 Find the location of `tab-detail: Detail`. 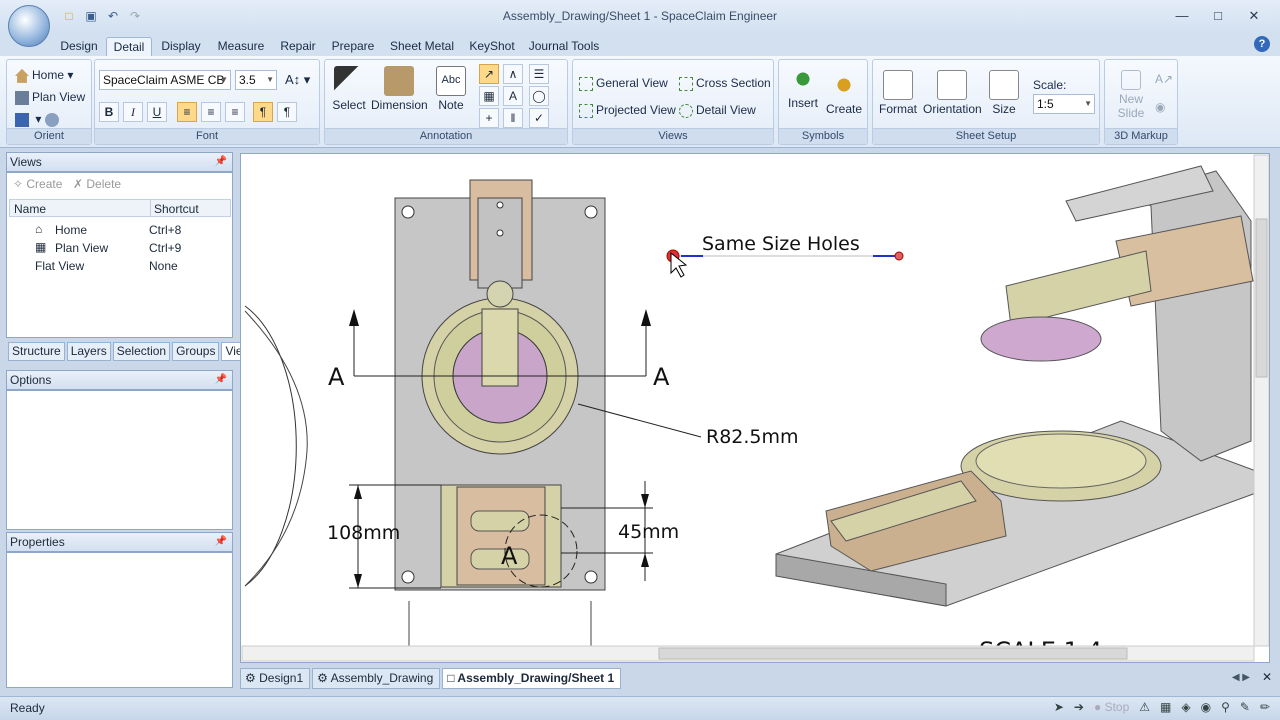

tab-detail: Detail is located at coordinates (129, 46).